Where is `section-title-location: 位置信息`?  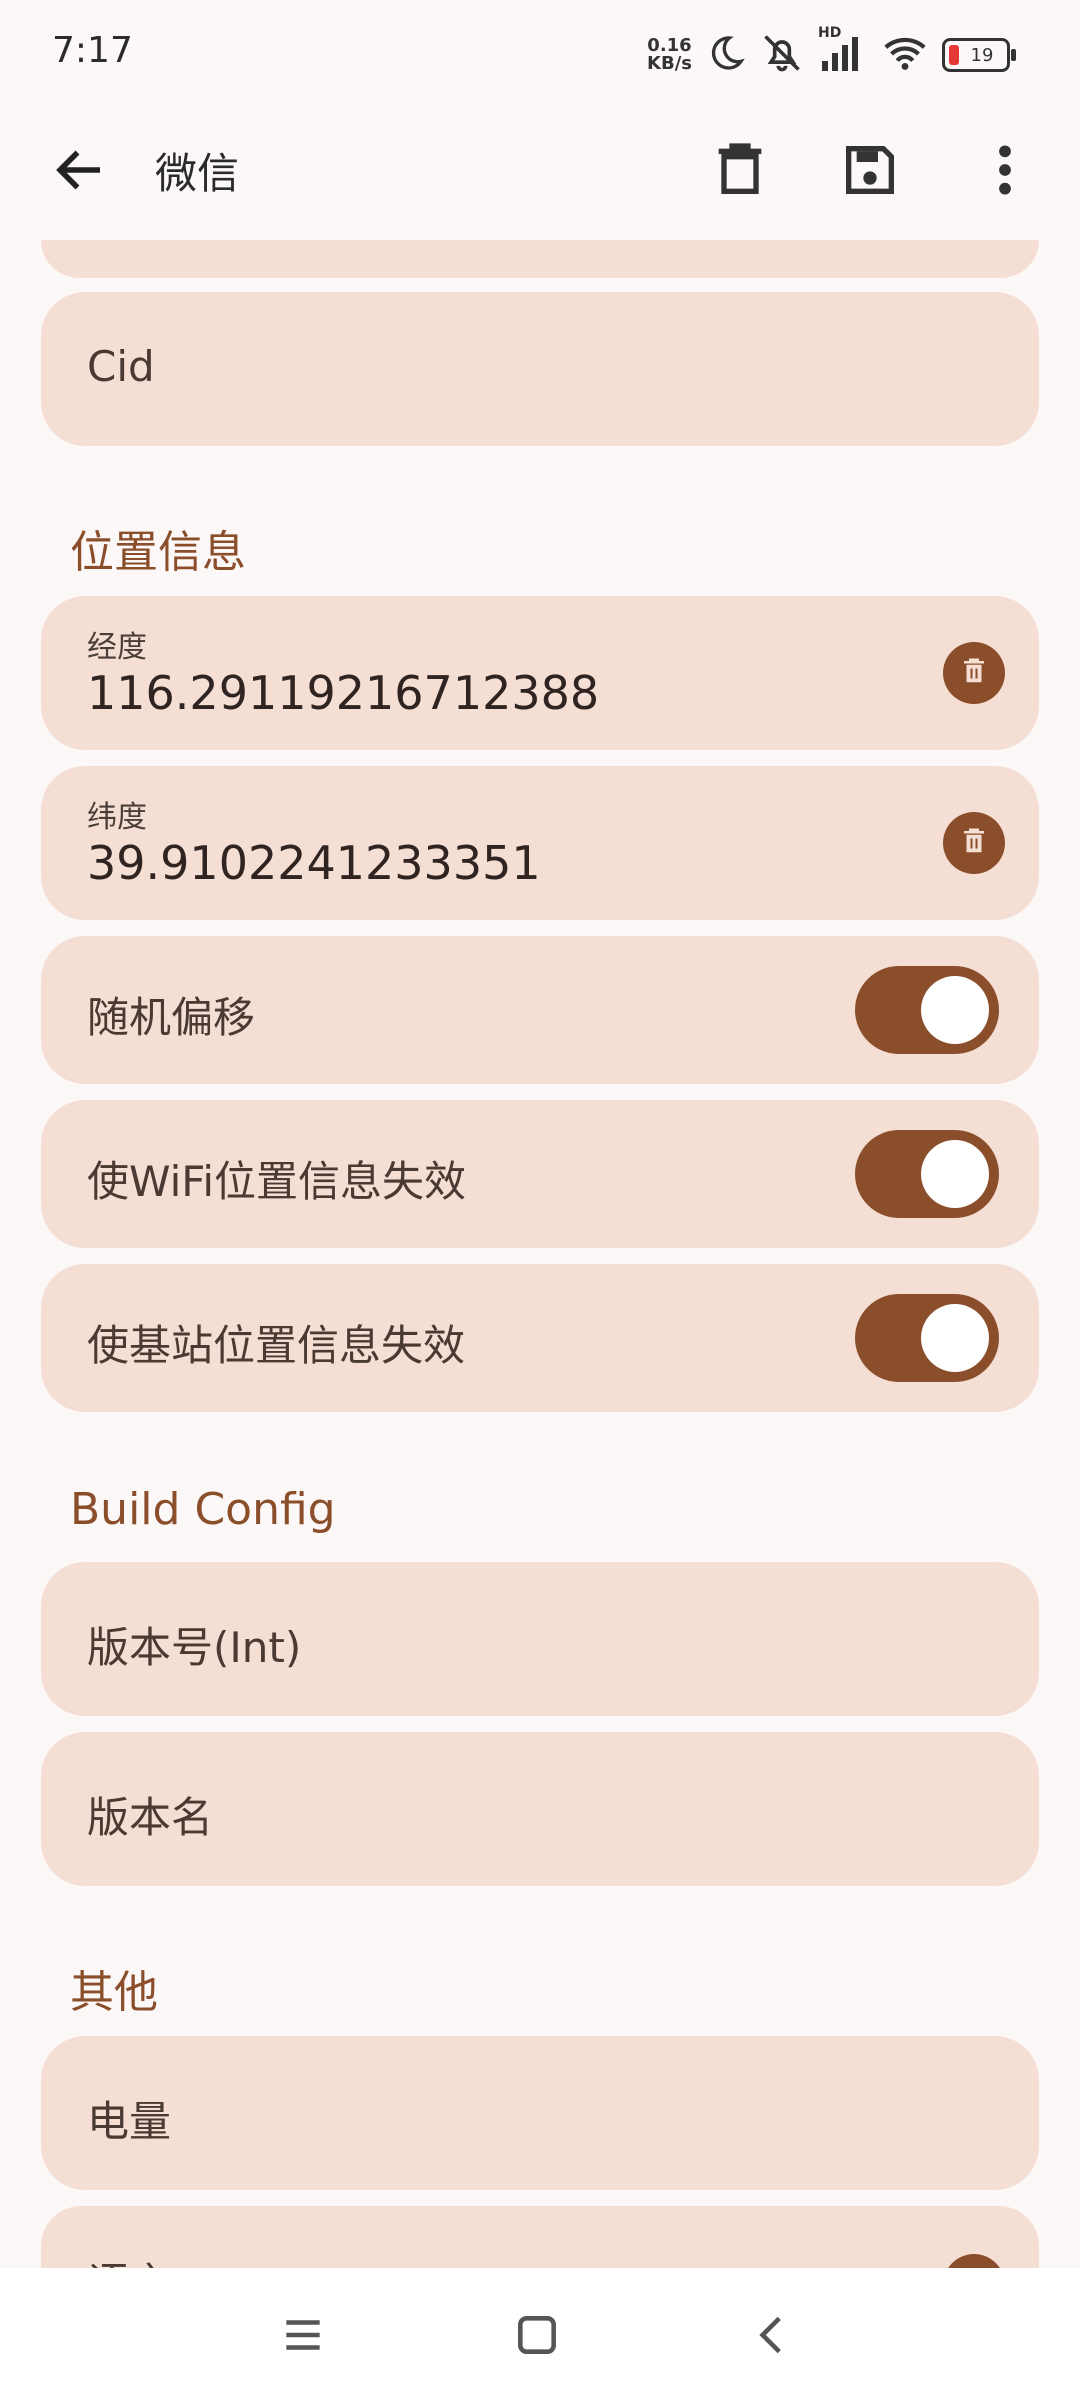
section-title-location: 位置信息 is located at coordinates (158, 552).